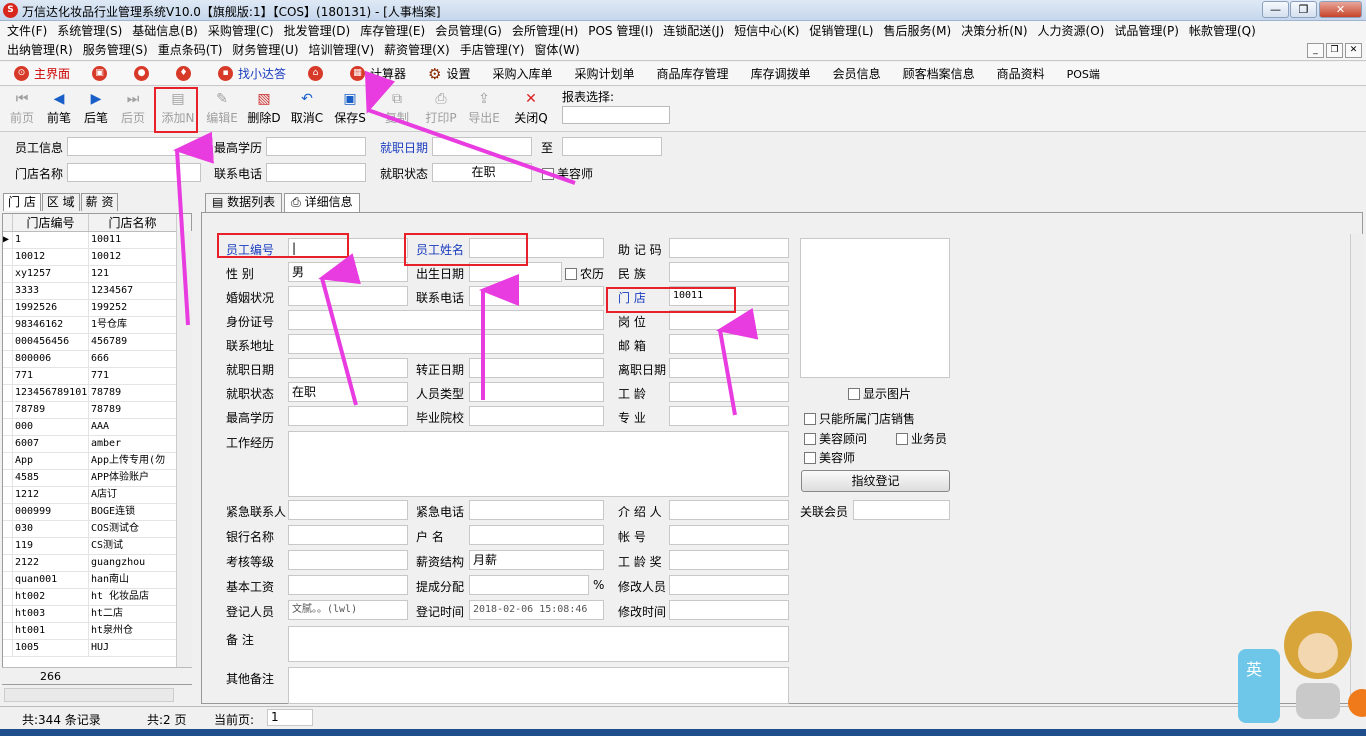 The width and height of the screenshot is (1366, 736). What do you see at coordinates (234, 720) in the screenshot?
I see `current-page-label: 当前页:` at bounding box center [234, 720].